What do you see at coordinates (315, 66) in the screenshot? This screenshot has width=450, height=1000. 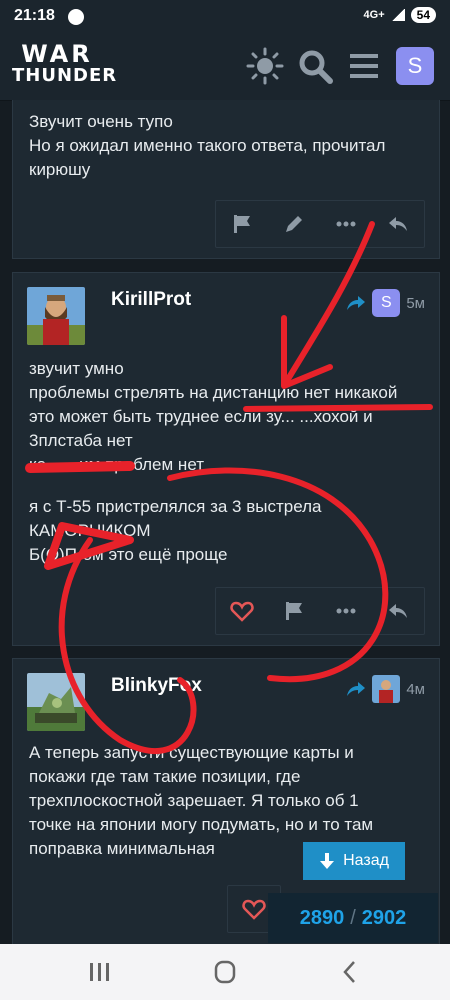 I see `search-icon` at bounding box center [315, 66].